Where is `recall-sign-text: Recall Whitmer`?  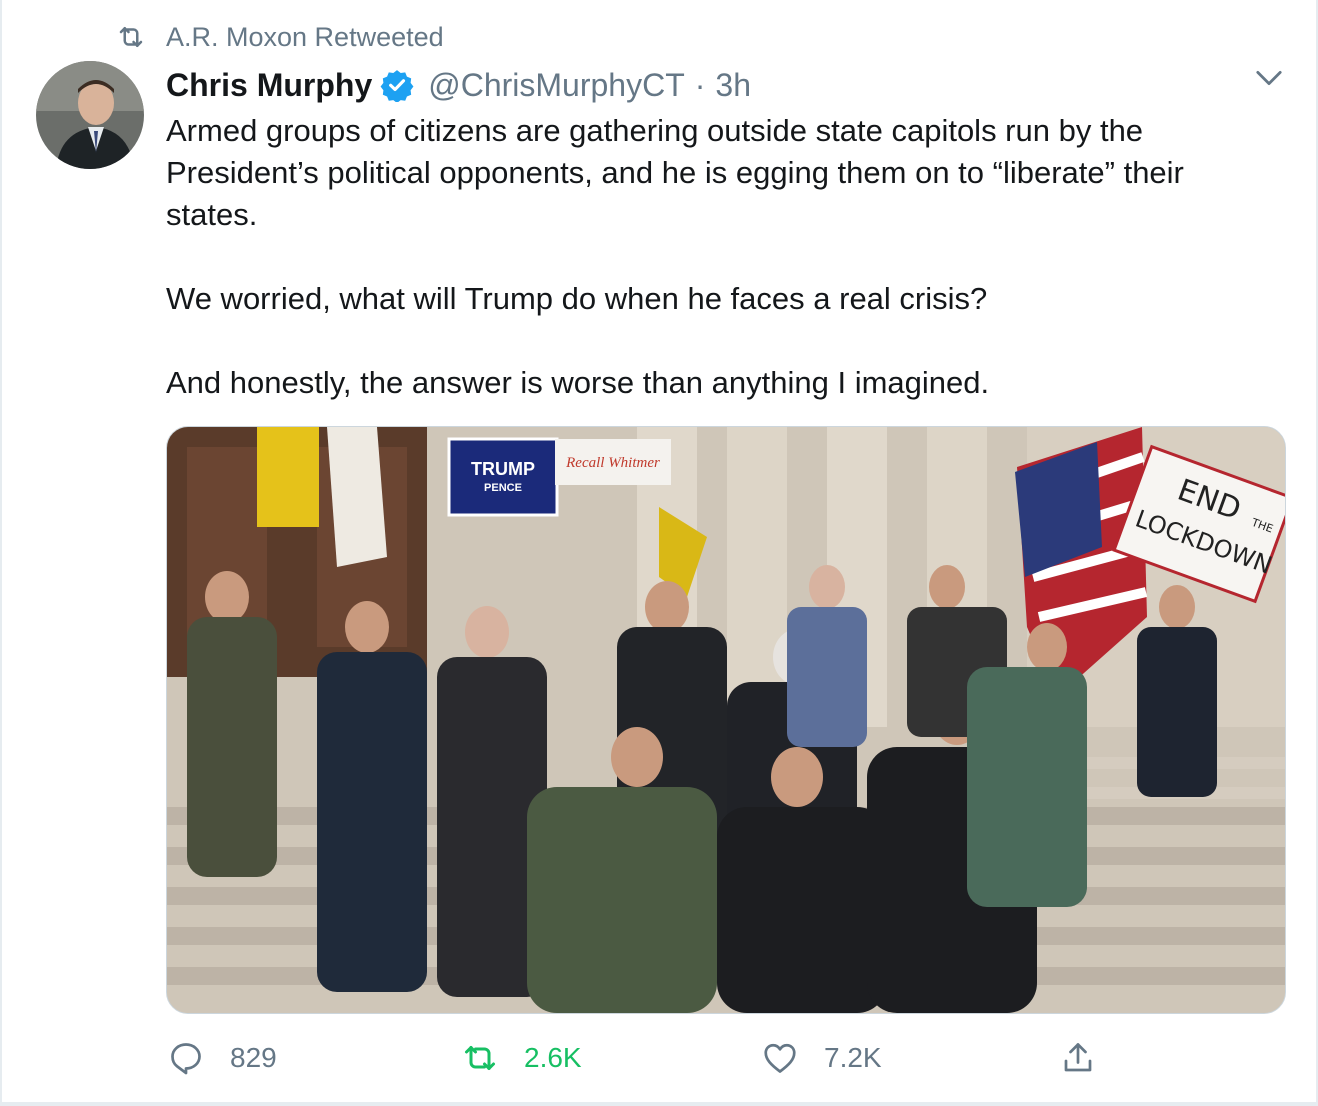
recall-sign-text: Recall Whitmer is located at coordinates (612, 463).